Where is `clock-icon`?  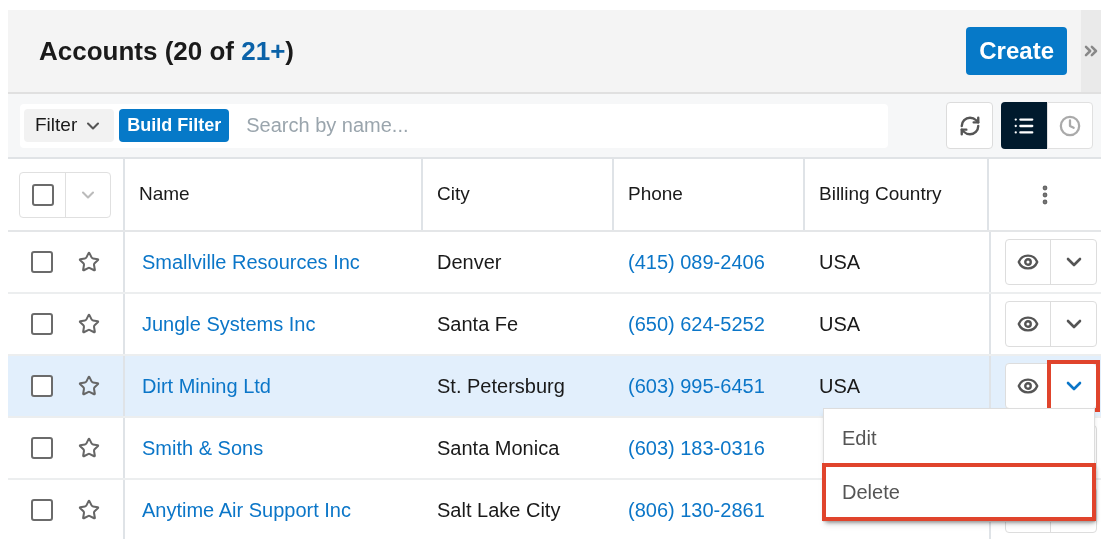 clock-icon is located at coordinates (1070, 125).